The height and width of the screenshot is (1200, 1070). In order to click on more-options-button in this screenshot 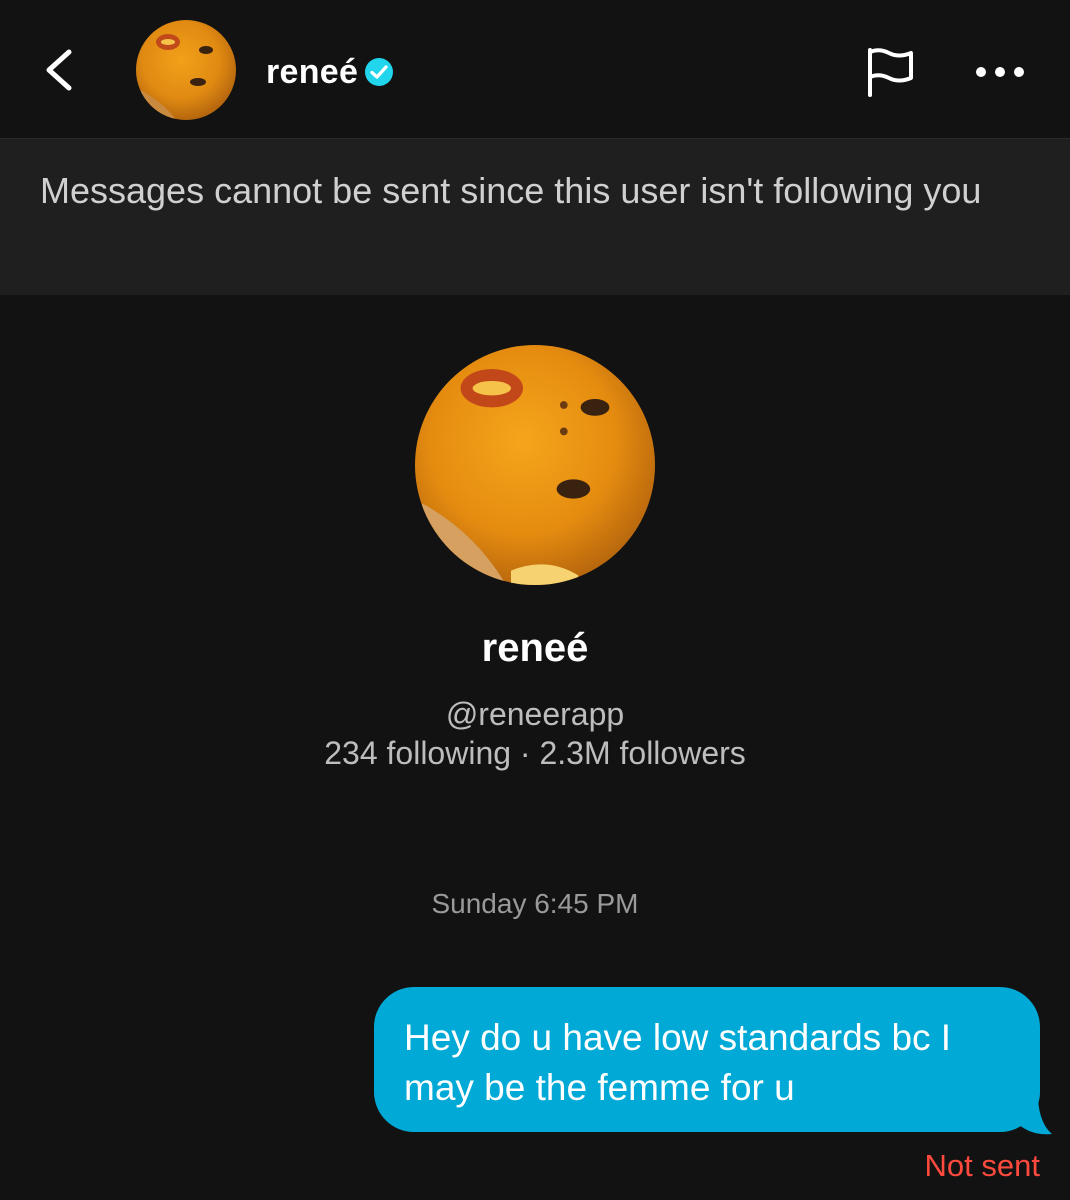, I will do `click(1000, 72)`.